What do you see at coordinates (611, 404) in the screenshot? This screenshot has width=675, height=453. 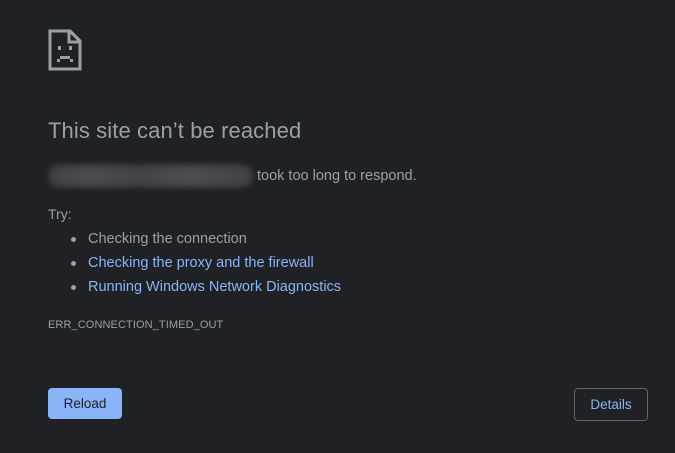 I see `details-button: Details` at bounding box center [611, 404].